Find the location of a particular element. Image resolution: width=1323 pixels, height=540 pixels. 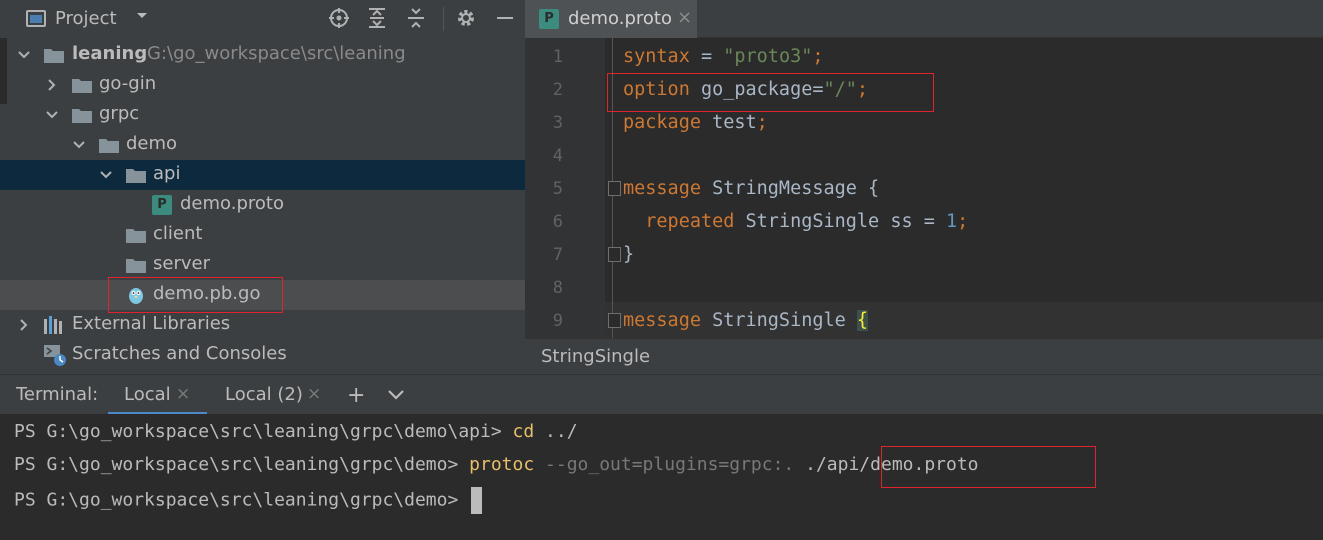

tree-item-demo-proto: P demo.proto is located at coordinates (262, 205).